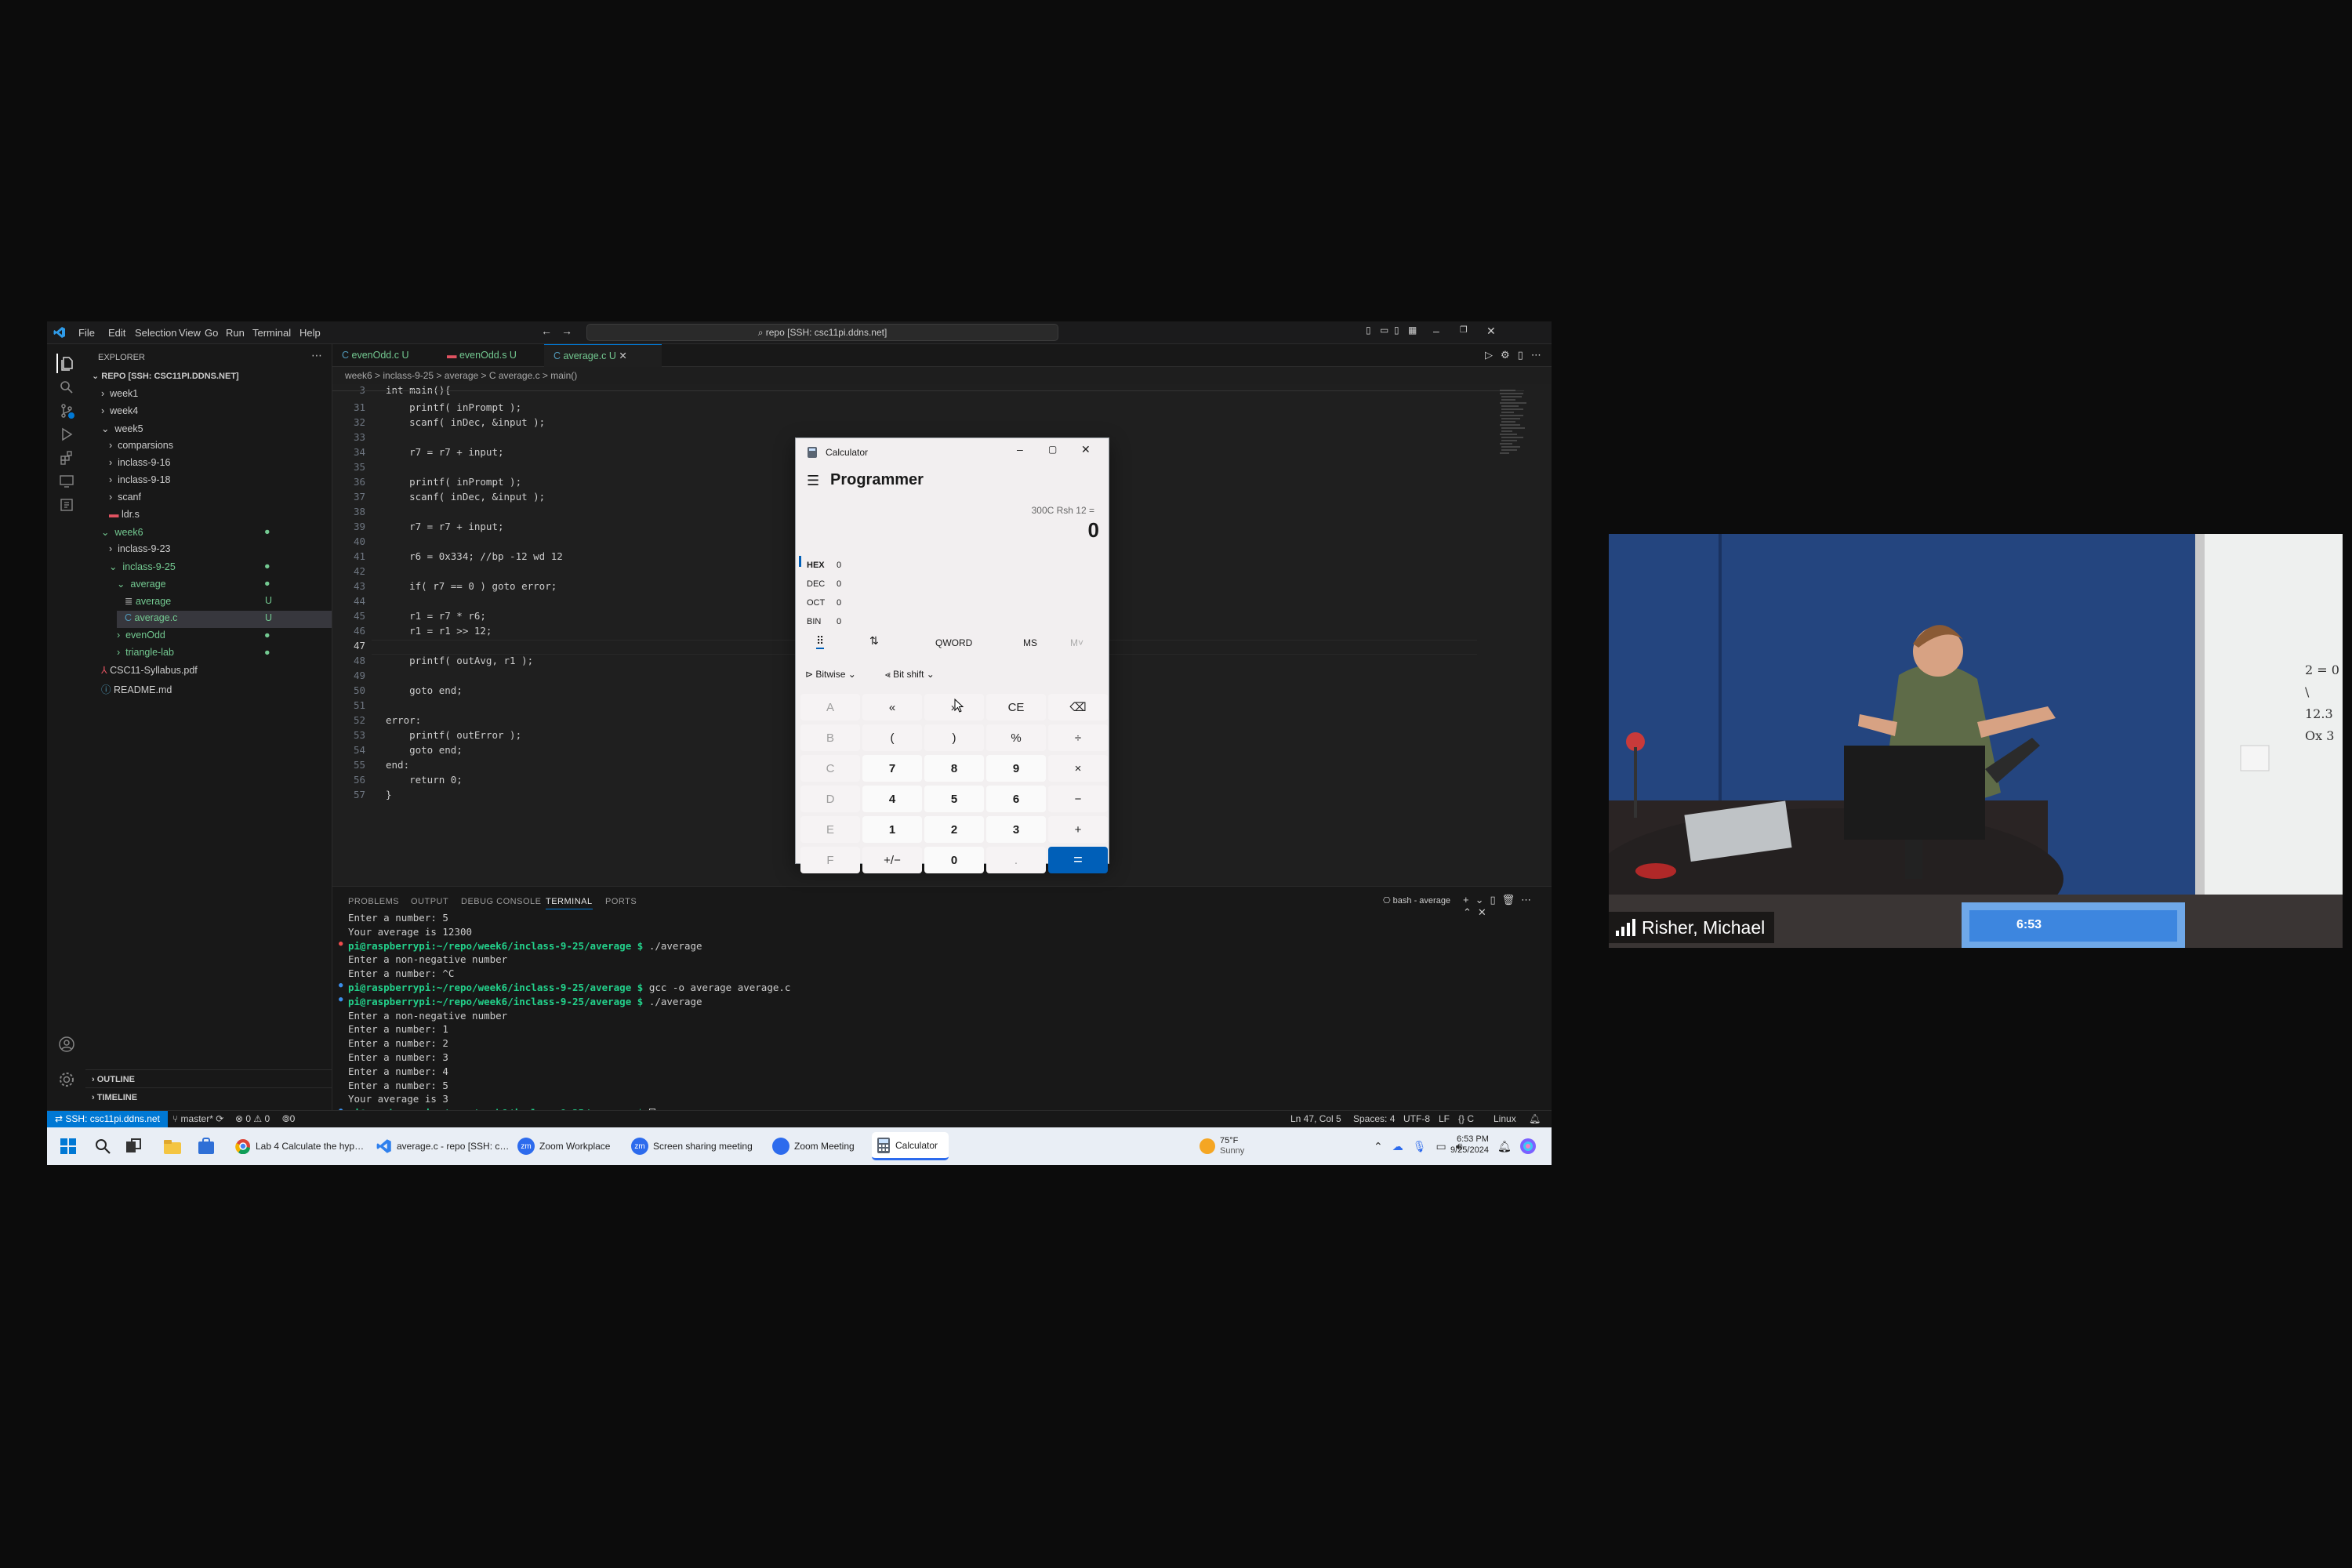  I want to click on key-open-paren: (, so click(892, 737).